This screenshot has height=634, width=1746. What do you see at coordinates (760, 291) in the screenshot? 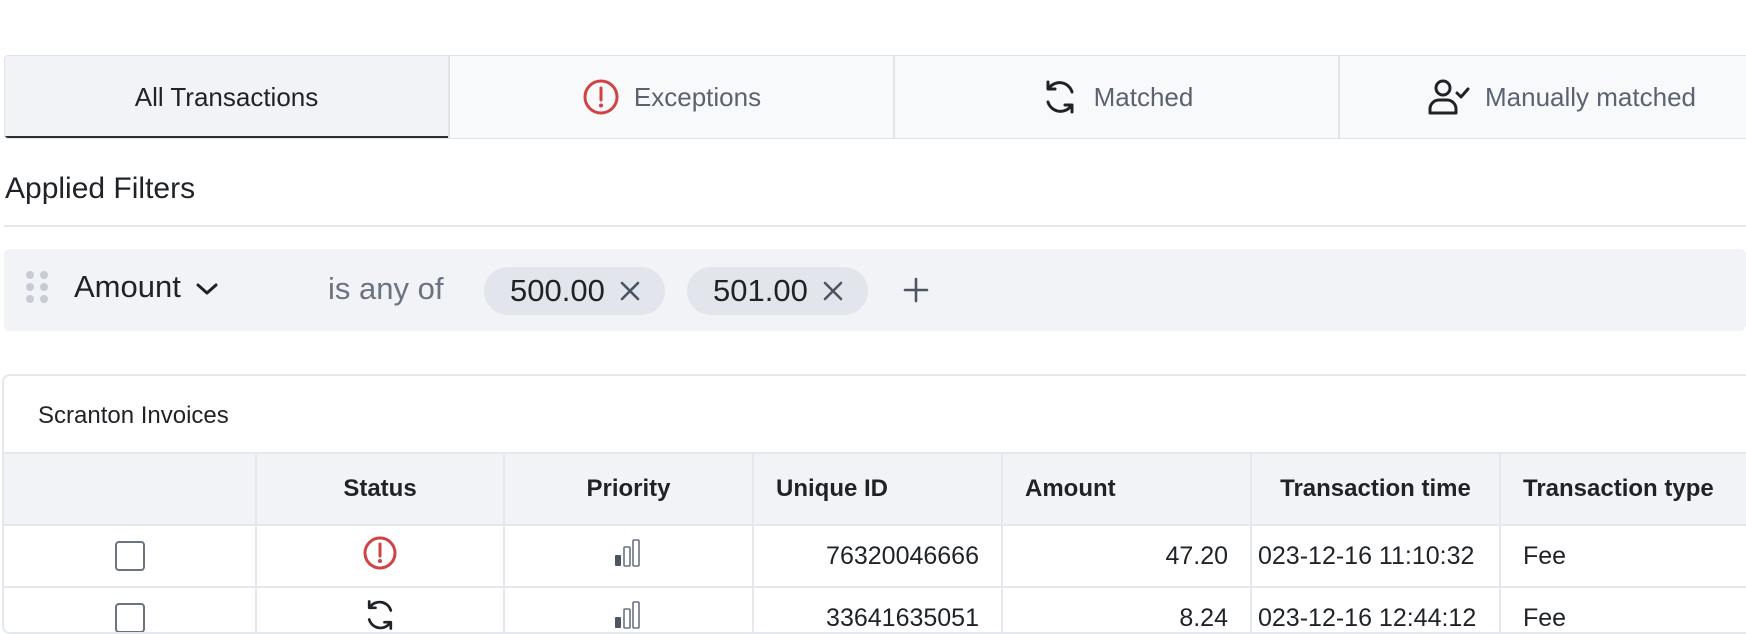
I see `chip-label: 501.00` at bounding box center [760, 291].